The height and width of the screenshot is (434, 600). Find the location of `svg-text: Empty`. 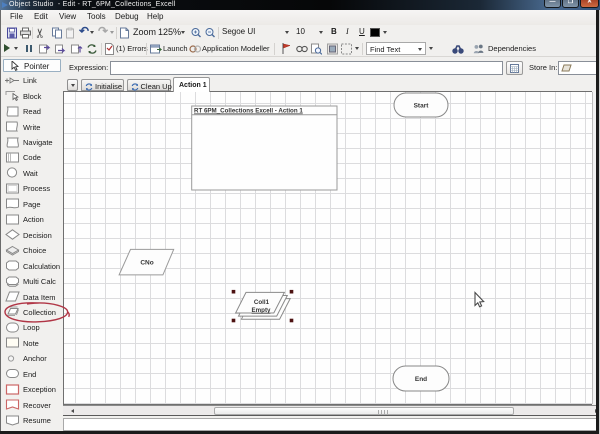

svg-text: Empty is located at coordinates (261, 310).